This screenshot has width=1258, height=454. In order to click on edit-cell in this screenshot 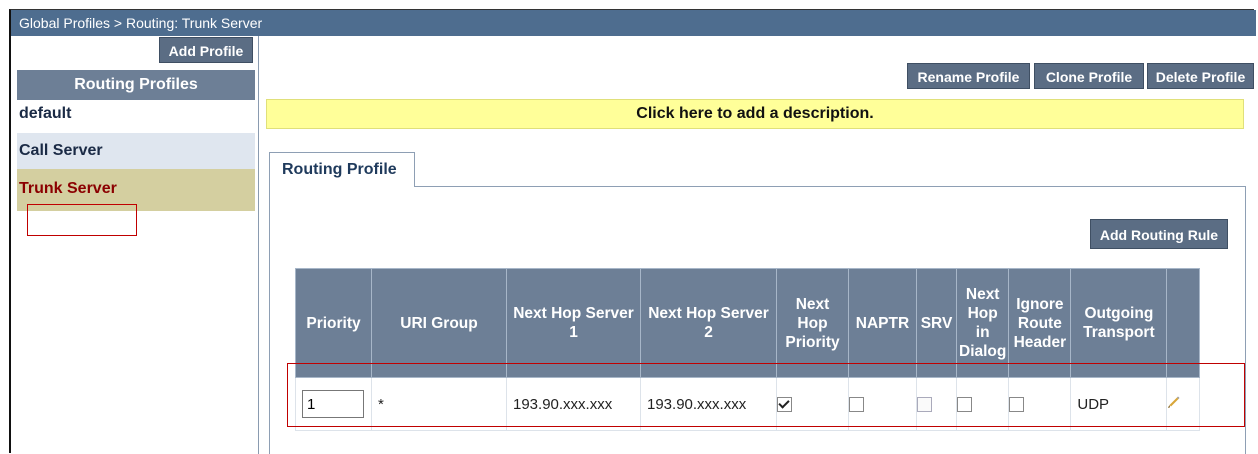, I will do `click(1183, 404)`.